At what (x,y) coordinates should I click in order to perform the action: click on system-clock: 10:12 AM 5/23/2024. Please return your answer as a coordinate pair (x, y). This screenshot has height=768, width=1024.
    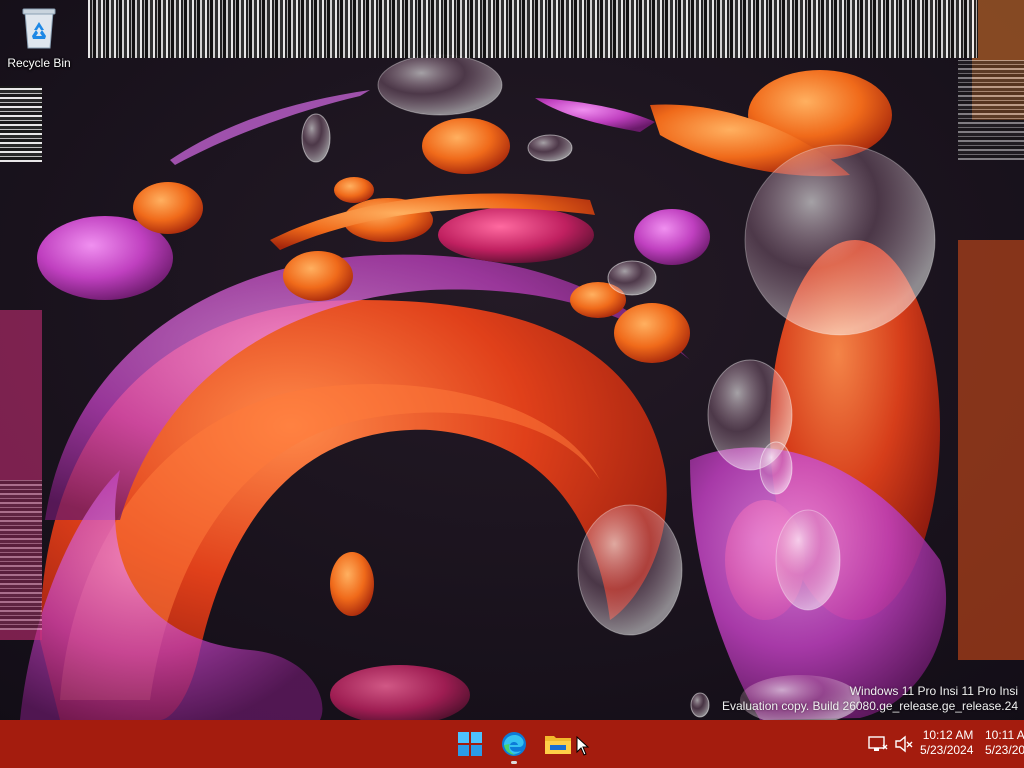
    Looking at the image, I should click on (946, 743).